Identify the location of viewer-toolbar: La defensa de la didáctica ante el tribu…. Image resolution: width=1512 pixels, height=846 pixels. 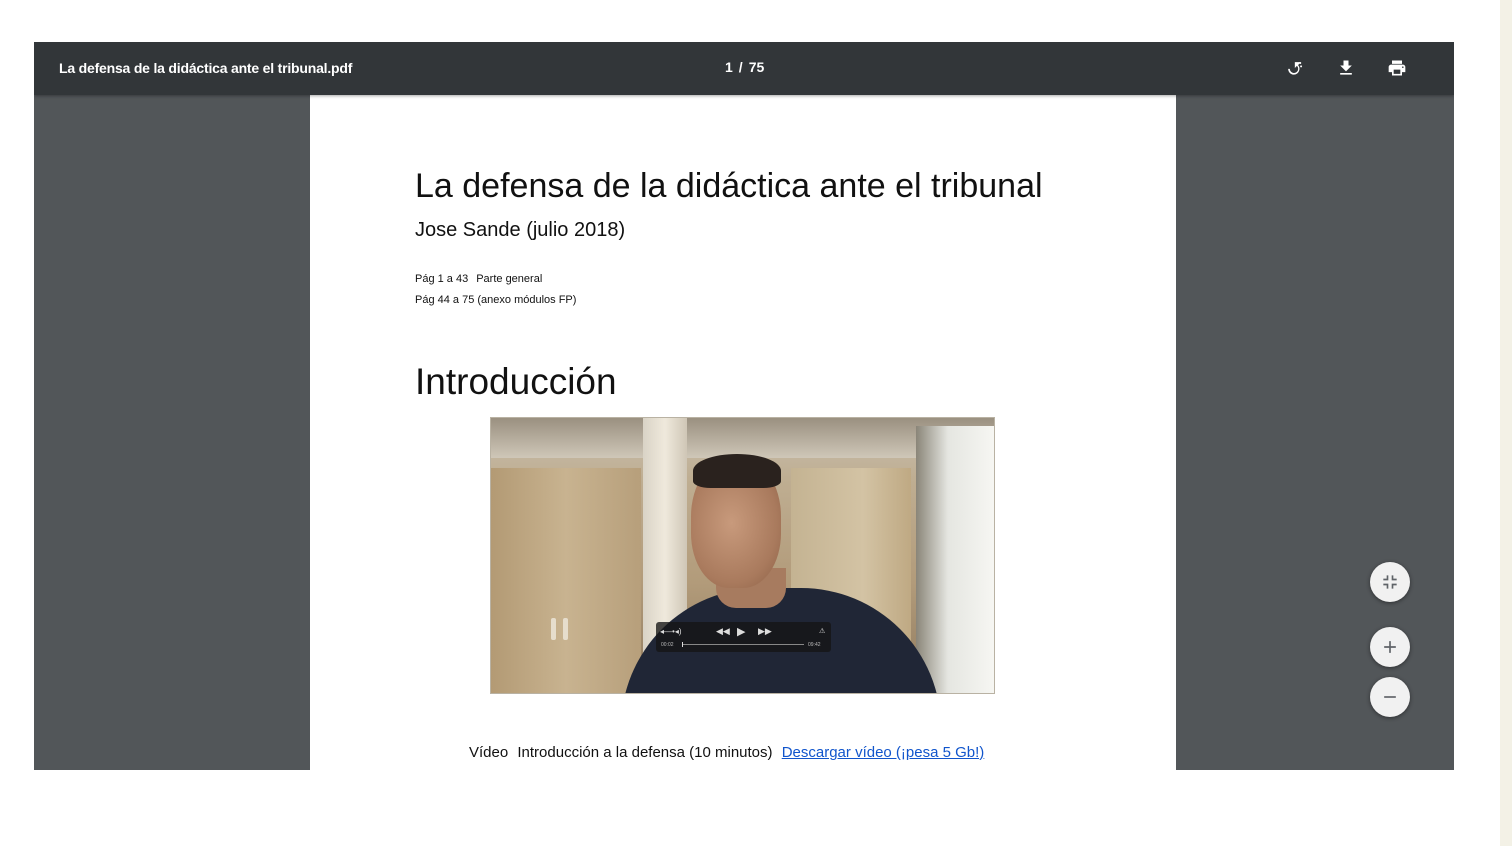
(744, 68).